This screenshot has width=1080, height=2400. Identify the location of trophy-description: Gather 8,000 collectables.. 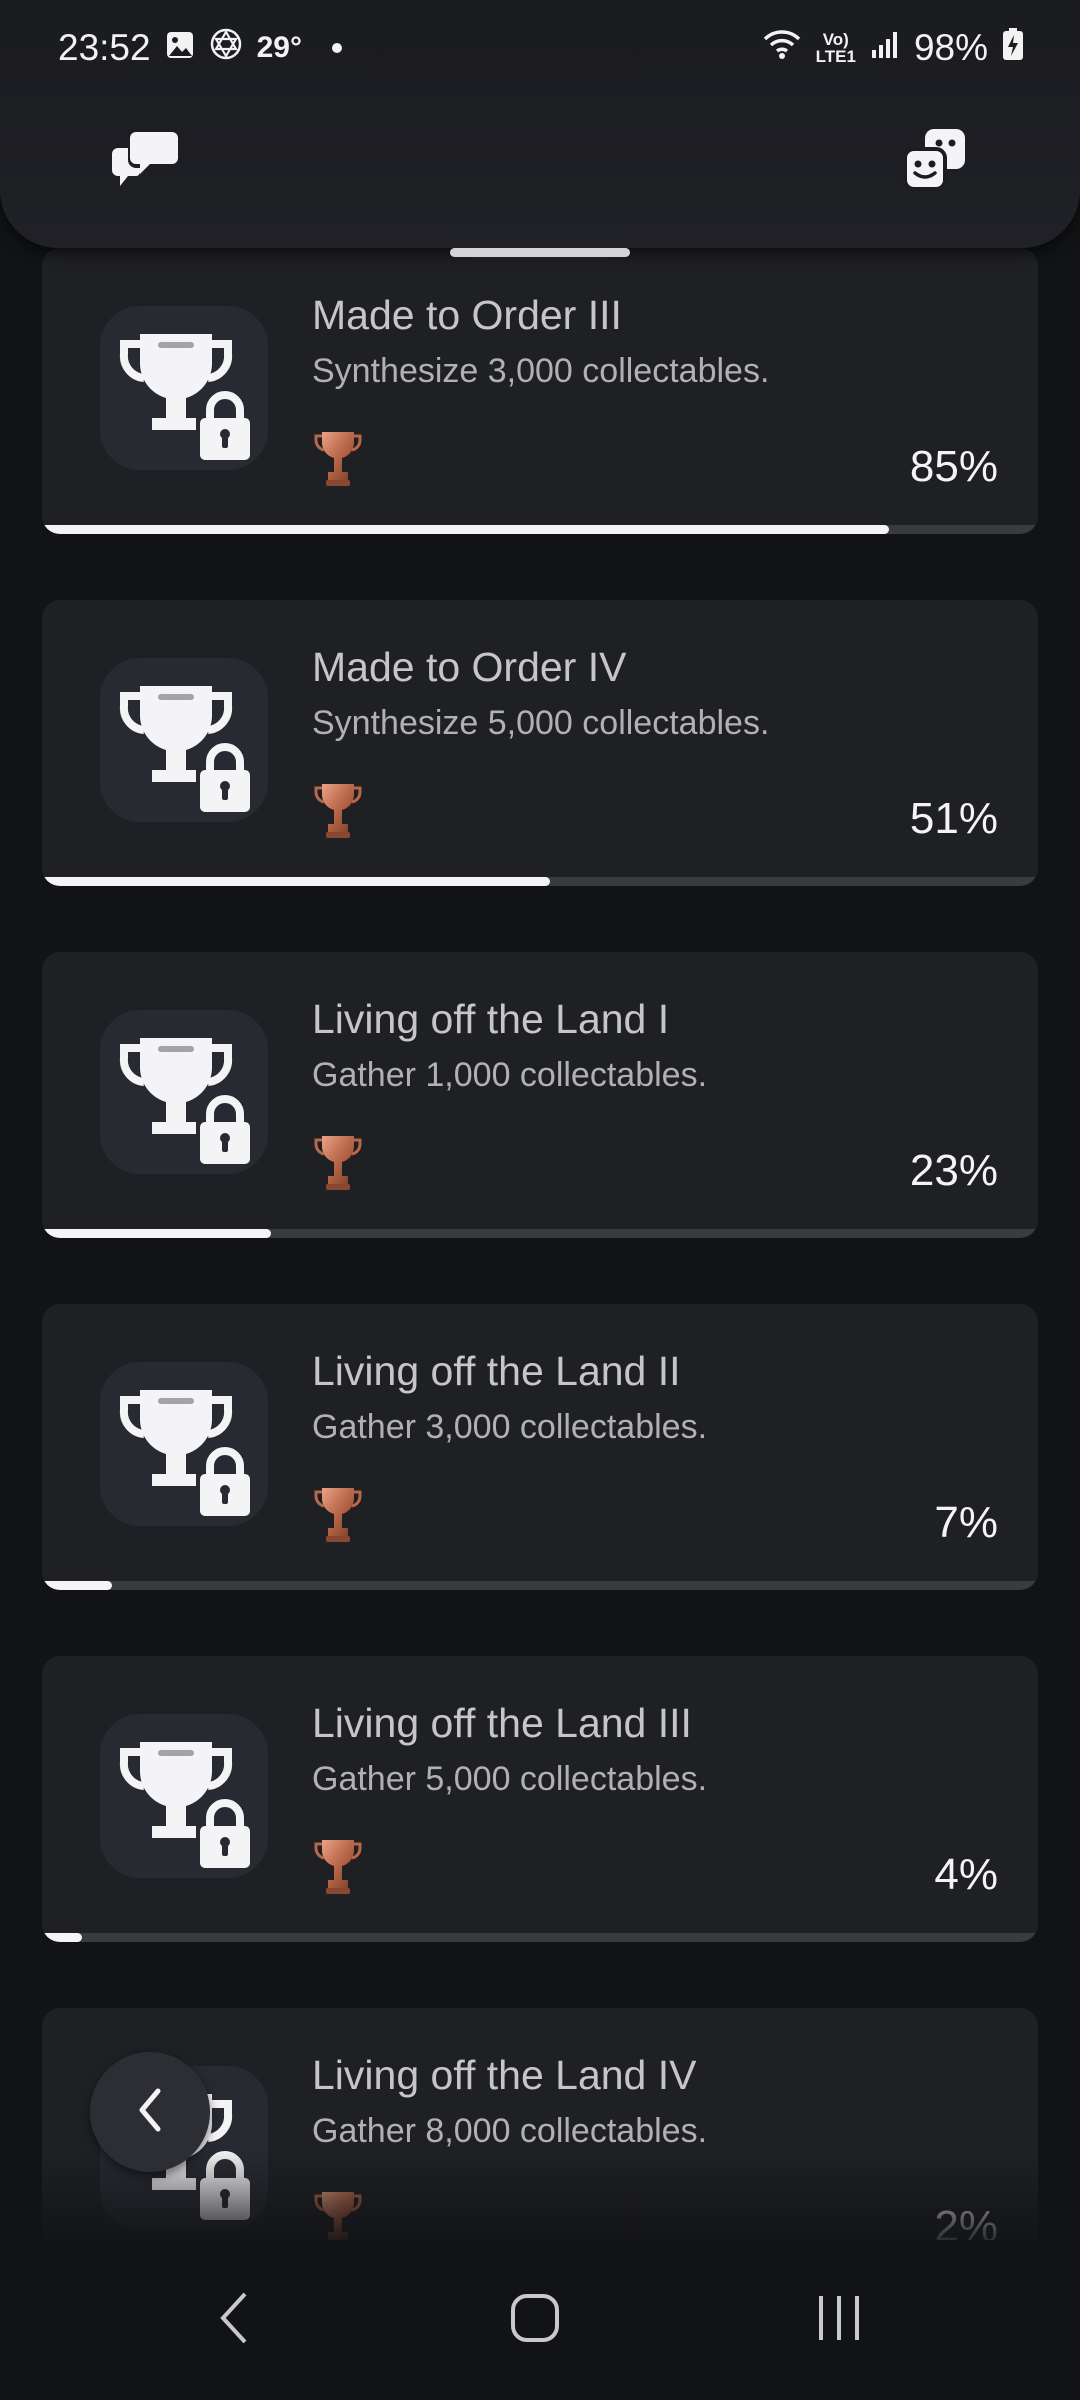
(510, 2131).